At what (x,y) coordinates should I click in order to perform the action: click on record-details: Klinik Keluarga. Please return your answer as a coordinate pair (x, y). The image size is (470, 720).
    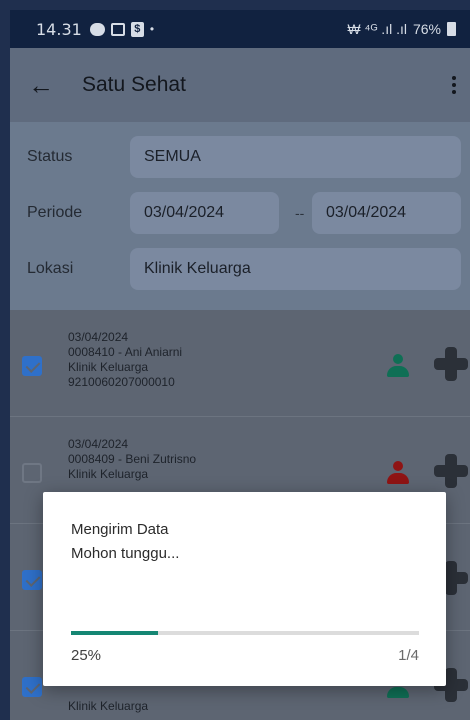
    Looking at the image, I should click on (108, 706).